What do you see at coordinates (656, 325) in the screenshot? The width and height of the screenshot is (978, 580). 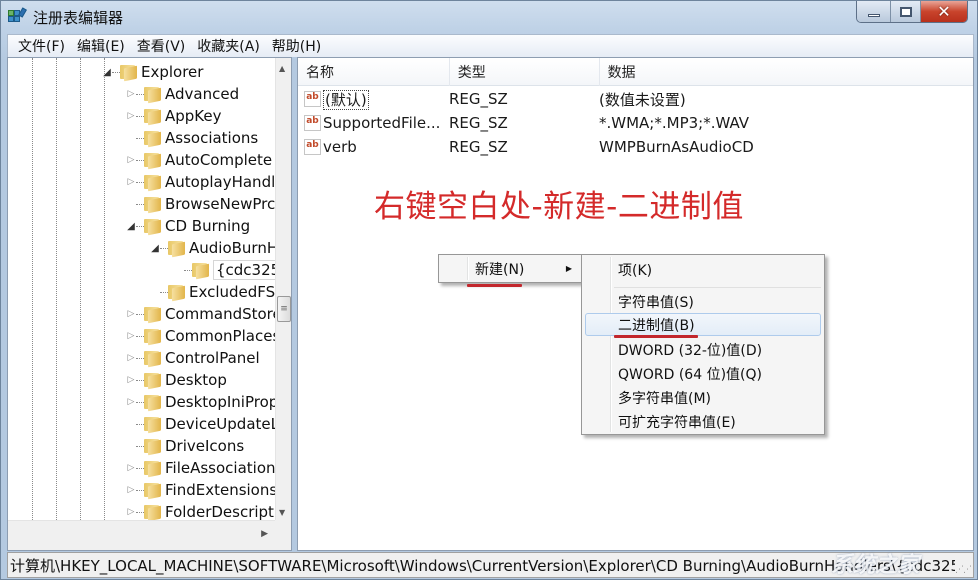 I see `submenu-item-binary-value-label: 二进制值(B)` at bounding box center [656, 325].